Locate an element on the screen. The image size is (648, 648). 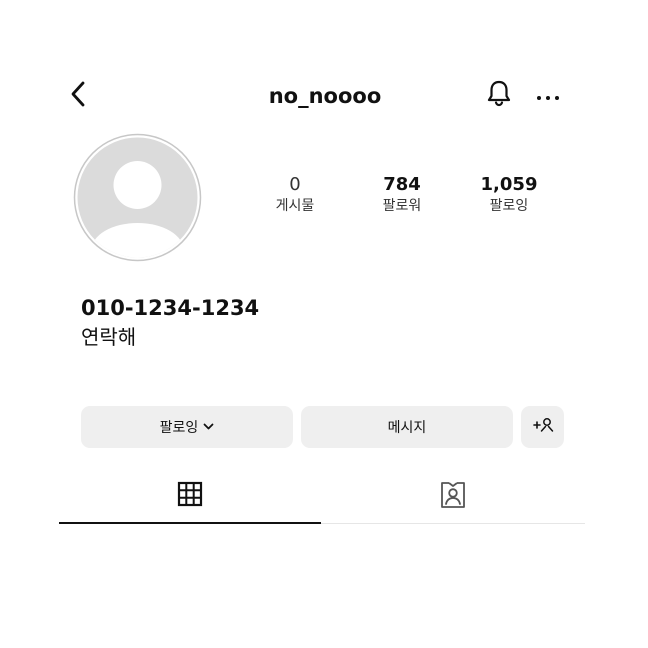
profile-username: no_noooo is located at coordinates (325, 96).